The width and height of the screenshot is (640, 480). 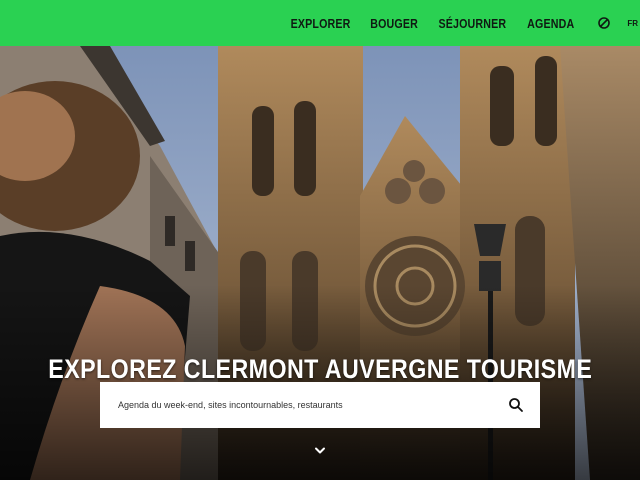 I want to click on nav-item-sejourner: SÉJOURNER, so click(x=473, y=23).